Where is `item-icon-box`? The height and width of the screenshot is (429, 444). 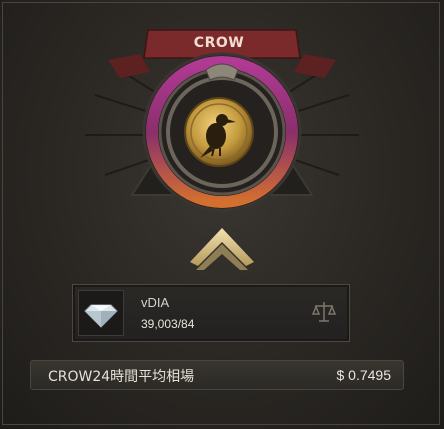 item-icon-box is located at coordinates (101, 313).